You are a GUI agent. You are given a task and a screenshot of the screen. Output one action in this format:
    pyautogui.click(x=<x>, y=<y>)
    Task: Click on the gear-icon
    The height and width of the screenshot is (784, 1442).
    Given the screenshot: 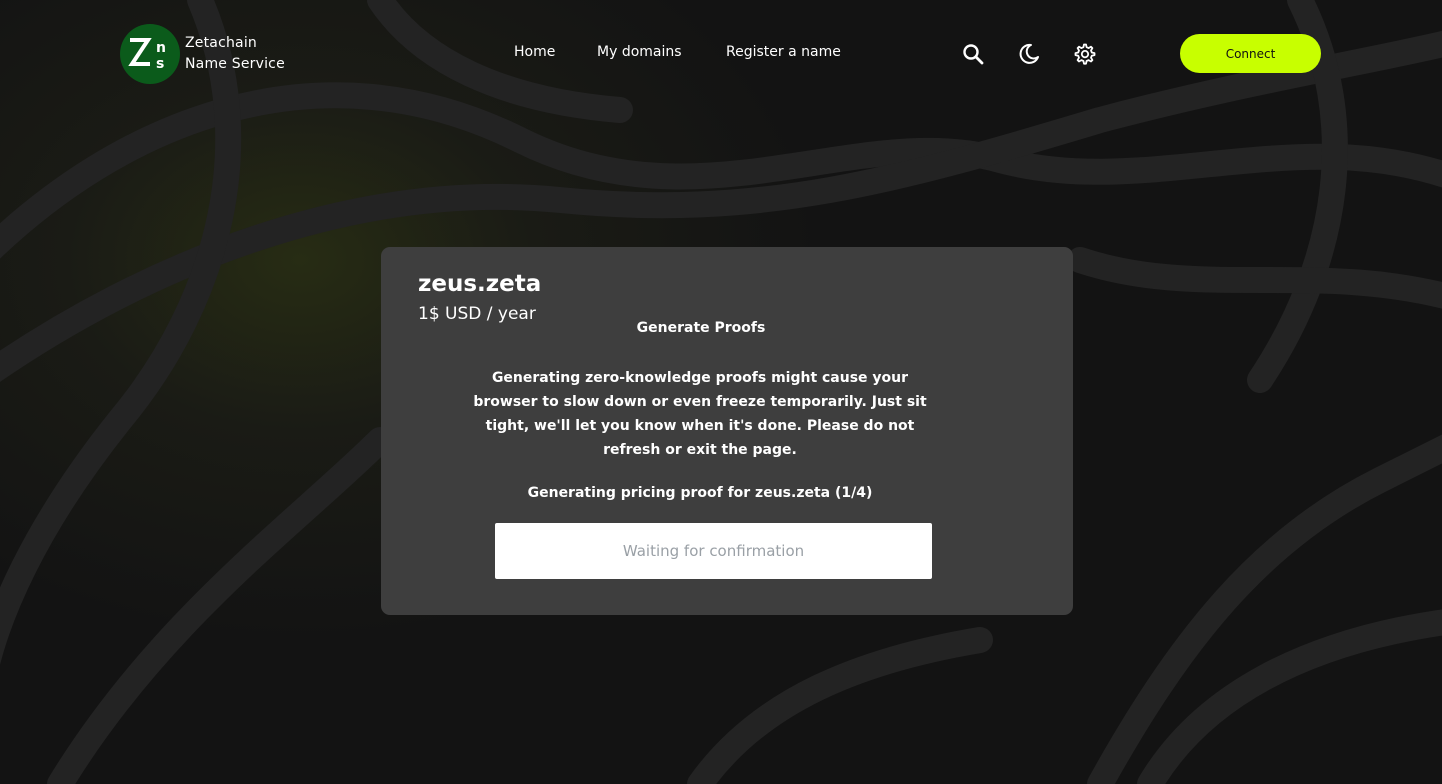 What is the action you would take?
    pyautogui.click(x=1085, y=54)
    